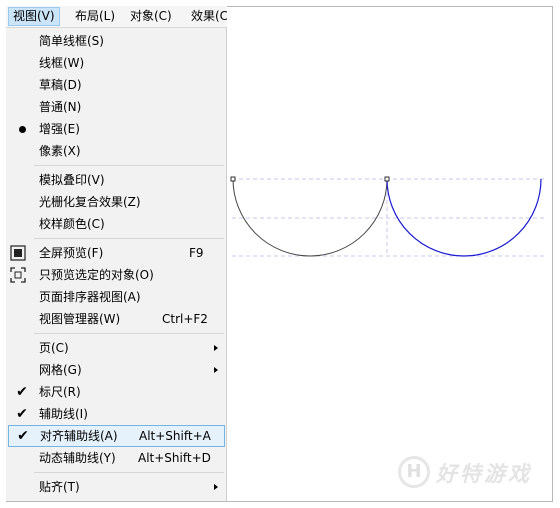 Image resolution: width=560 pixels, height=508 pixels. Describe the element at coordinates (60, 85) in the screenshot. I see `menu-item-label: 草稿(D)` at that location.